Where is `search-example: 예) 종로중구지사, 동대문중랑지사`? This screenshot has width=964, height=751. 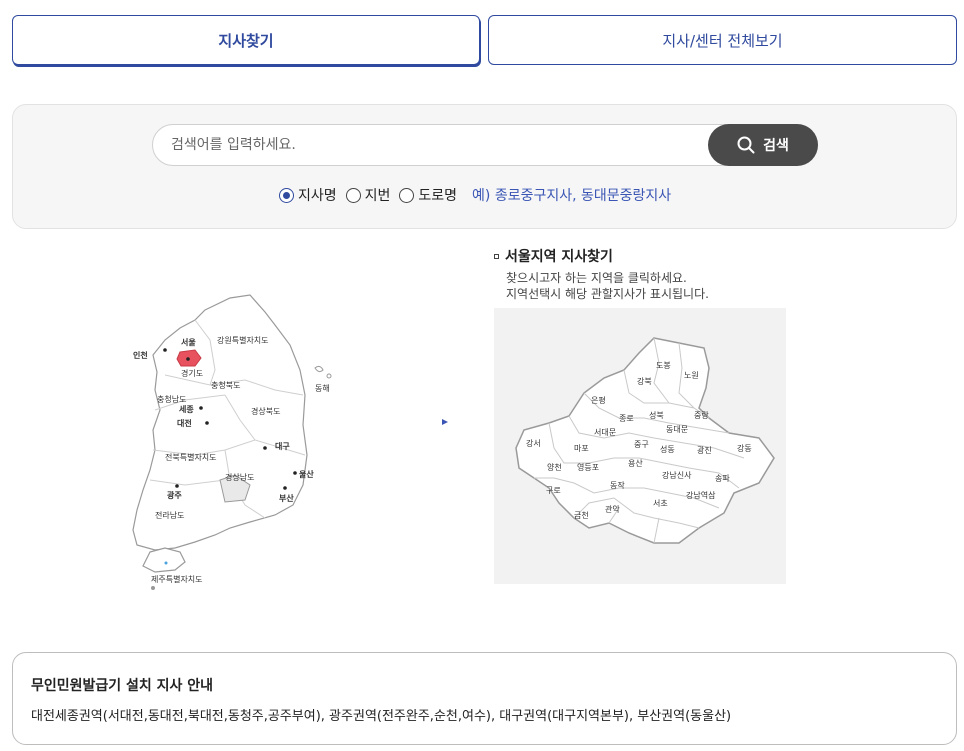 search-example: 예) 종로중구지사, 동대문중랑지사 is located at coordinates (572, 196).